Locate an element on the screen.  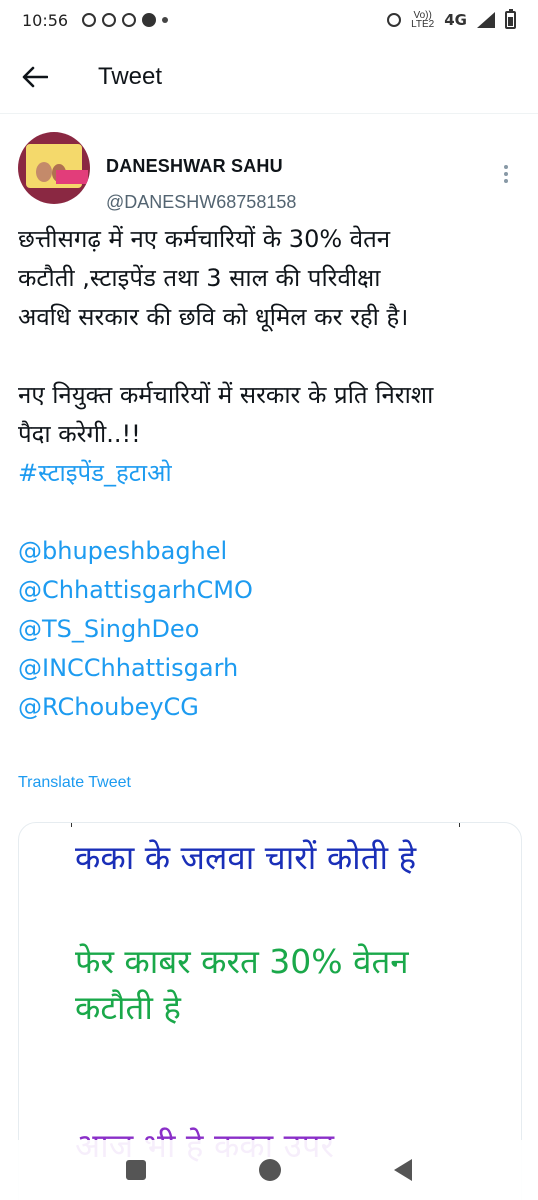
battery-icon is located at coordinates (510, 19).